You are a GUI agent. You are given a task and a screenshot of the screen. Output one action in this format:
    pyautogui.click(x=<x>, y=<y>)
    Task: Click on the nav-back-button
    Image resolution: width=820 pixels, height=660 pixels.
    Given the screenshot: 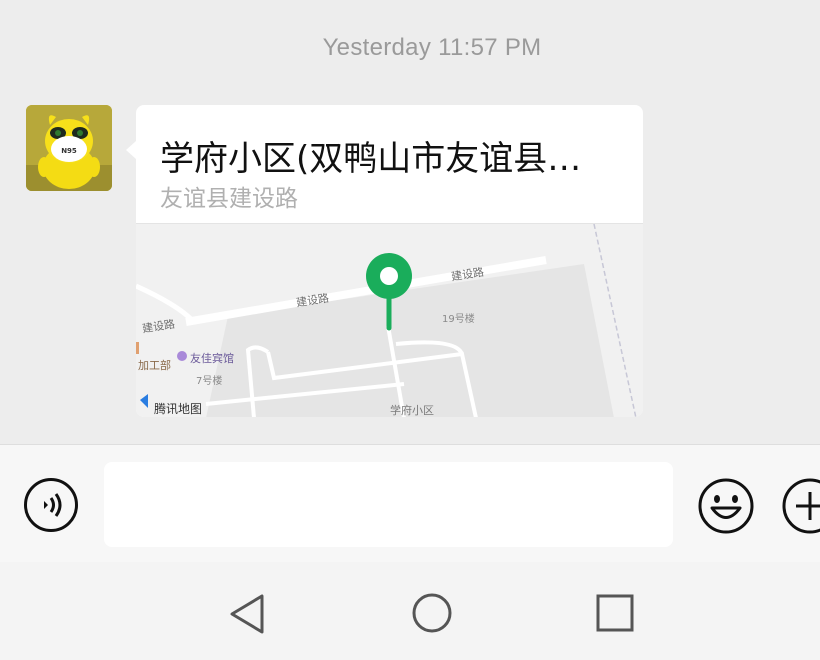 What is the action you would take?
    pyautogui.click(x=248, y=616)
    